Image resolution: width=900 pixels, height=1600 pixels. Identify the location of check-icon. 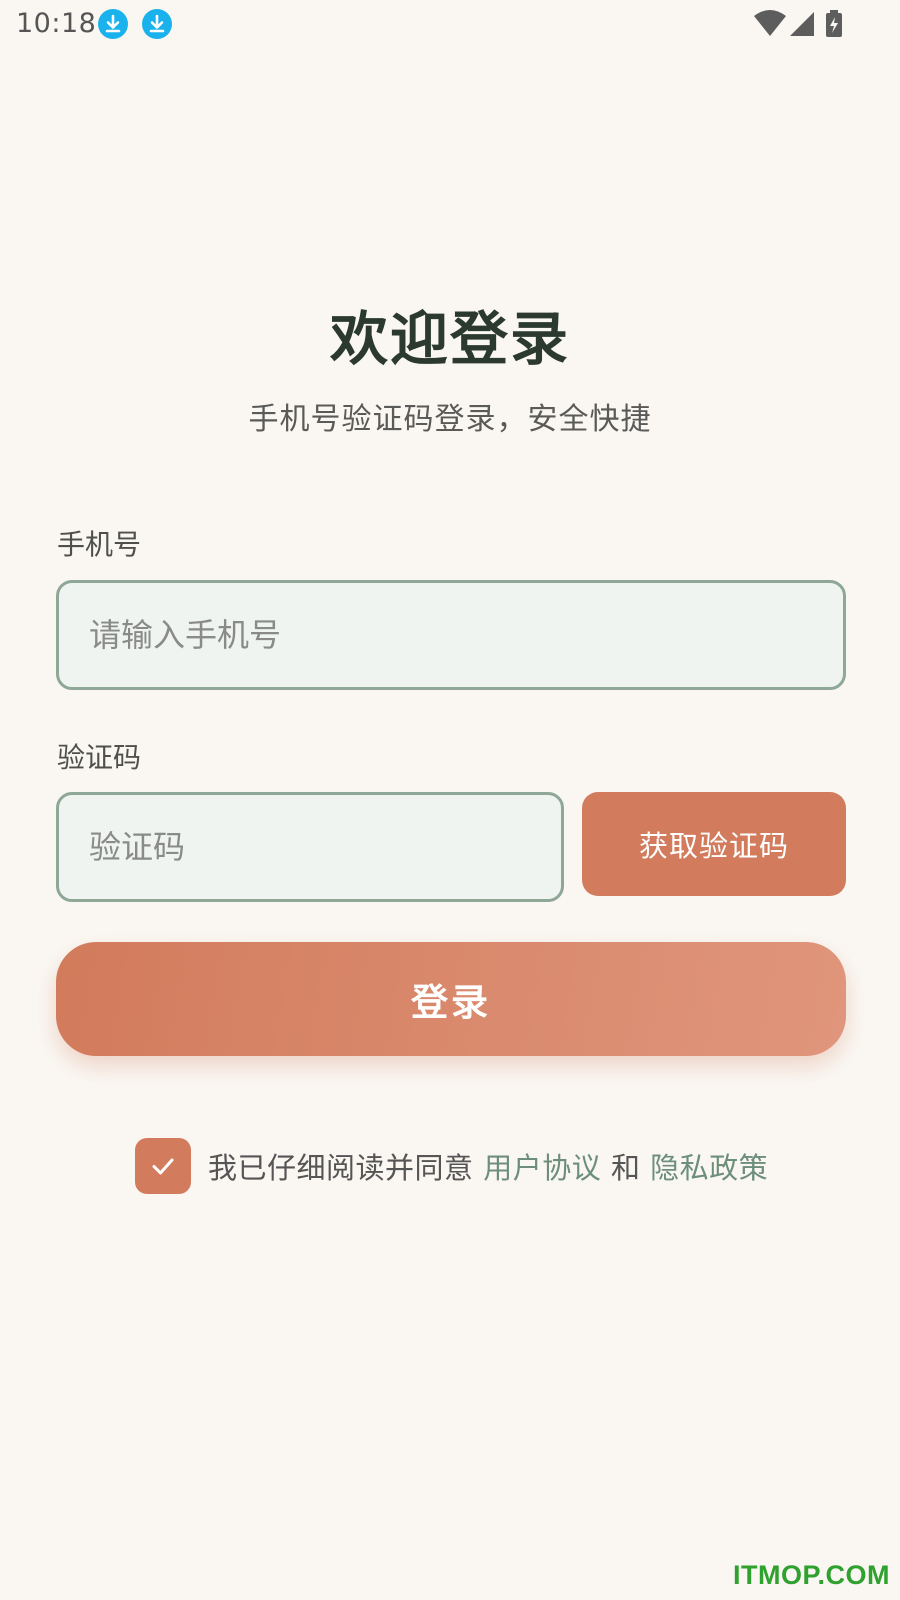
(163, 1166).